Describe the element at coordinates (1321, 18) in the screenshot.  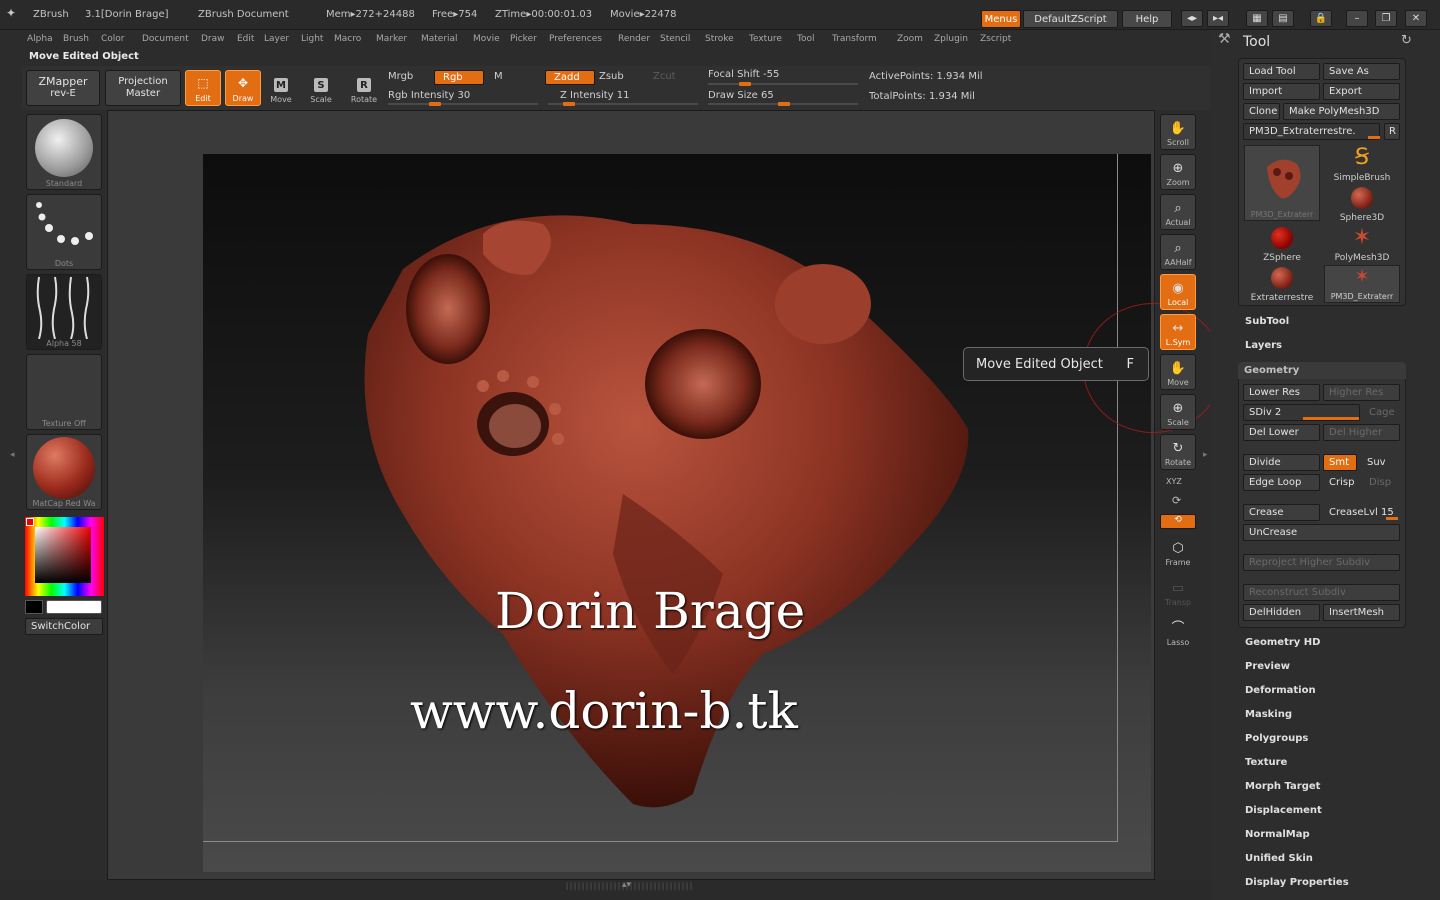
I see `lock-icon: 🔒` at that location.